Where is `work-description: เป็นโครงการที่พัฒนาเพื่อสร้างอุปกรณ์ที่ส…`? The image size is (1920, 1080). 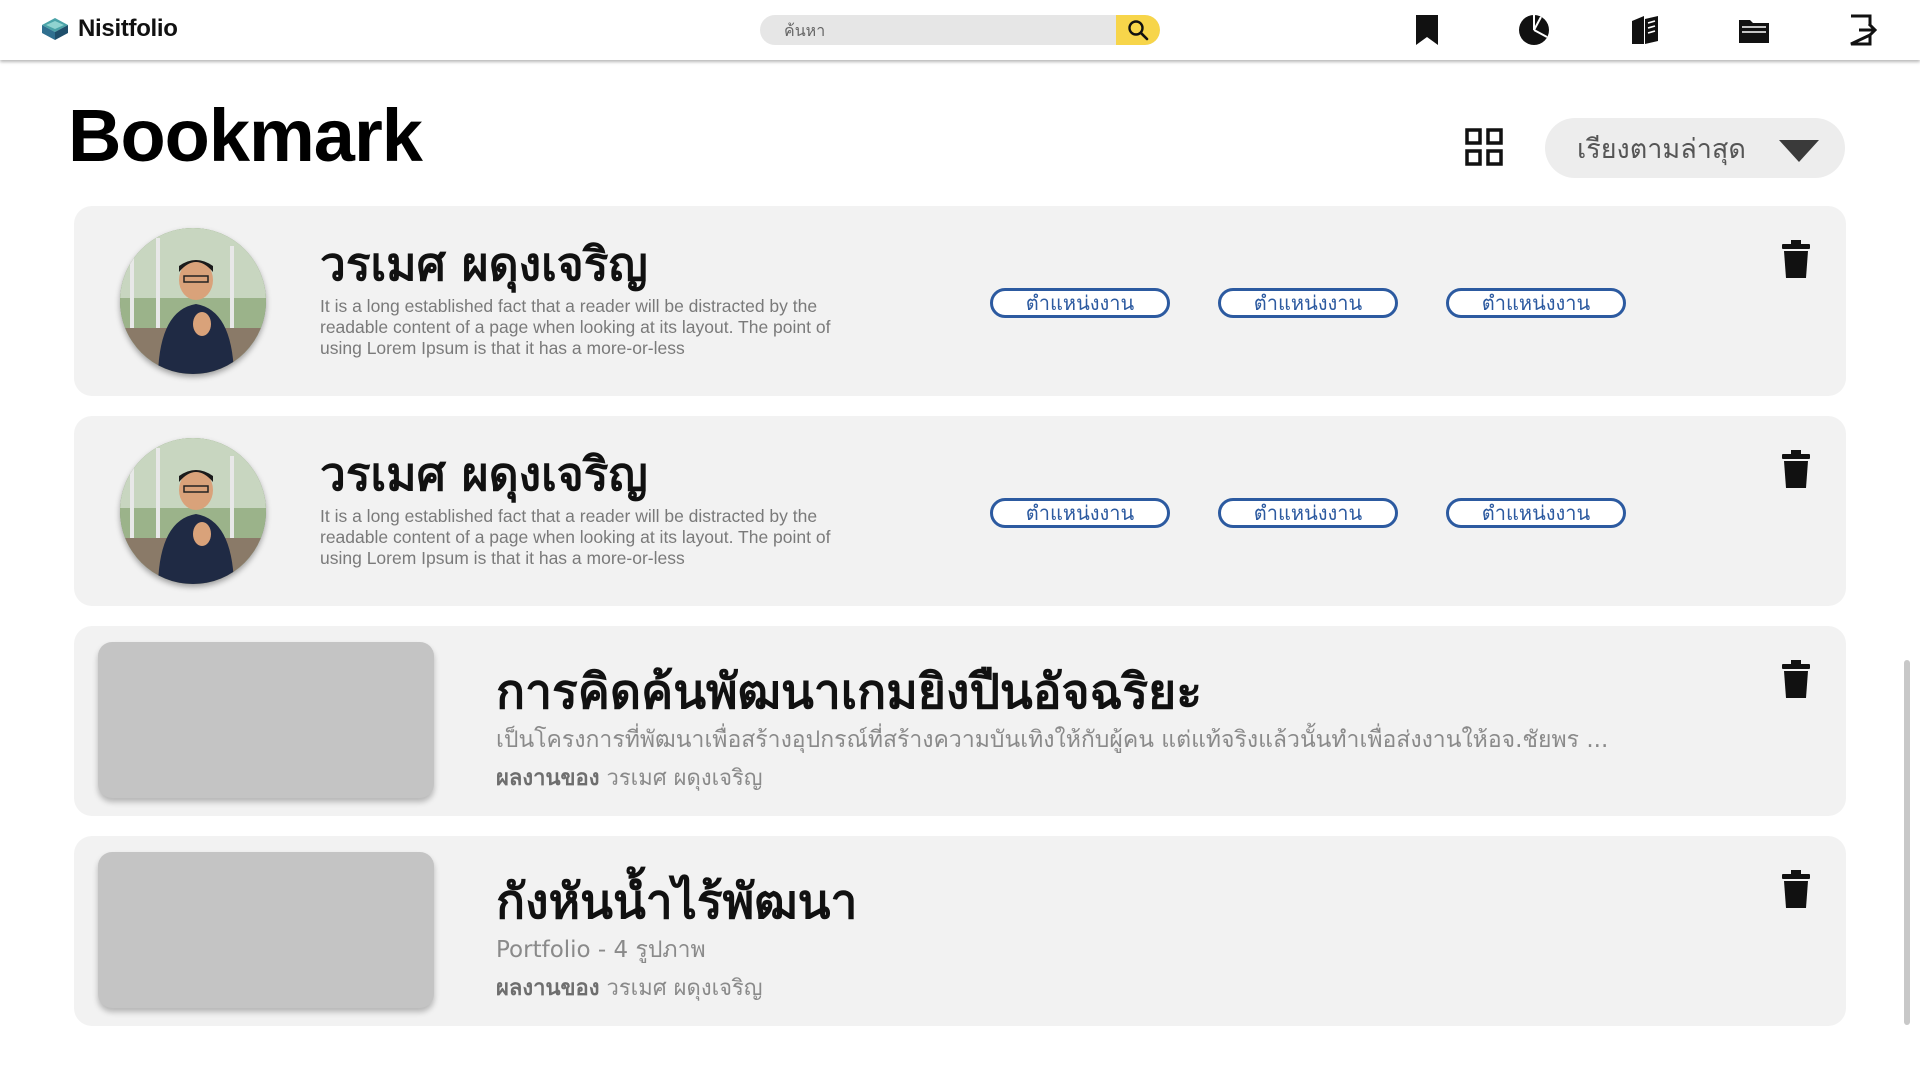
work-description: เป็นโครงการที่พัฒนาเพื่อสร้างอุปกรณ์ที่ส… is located at coordinates (1052, 740).